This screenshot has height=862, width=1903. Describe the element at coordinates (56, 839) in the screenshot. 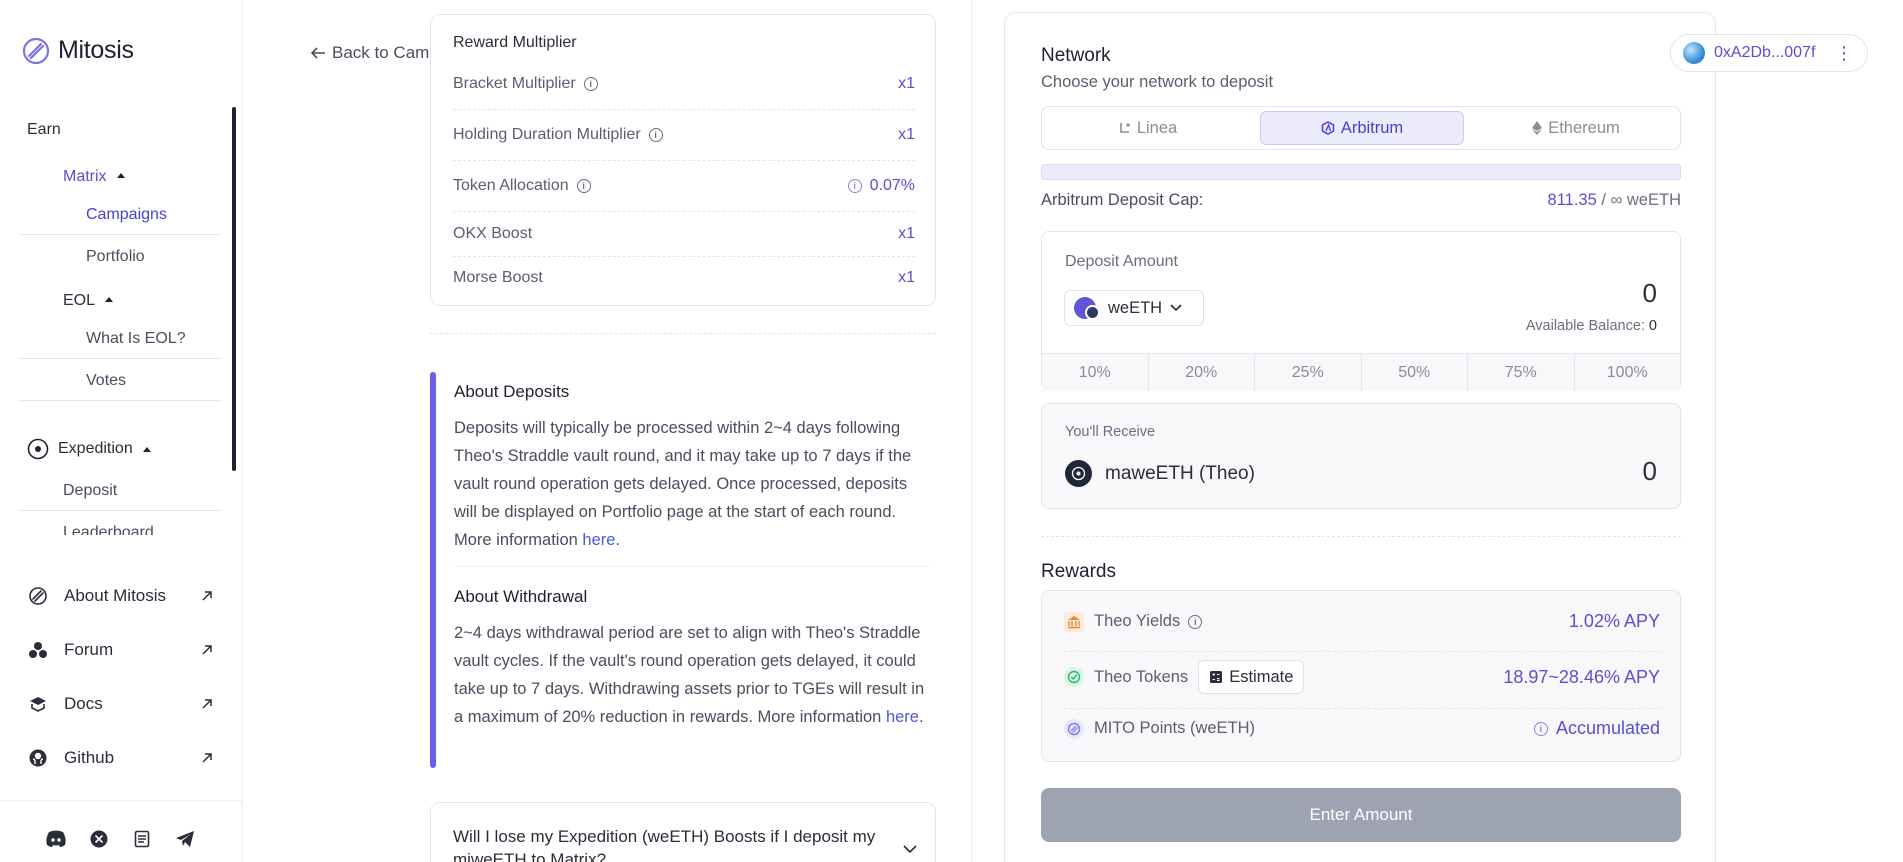

I see `discord-icon` at that location.